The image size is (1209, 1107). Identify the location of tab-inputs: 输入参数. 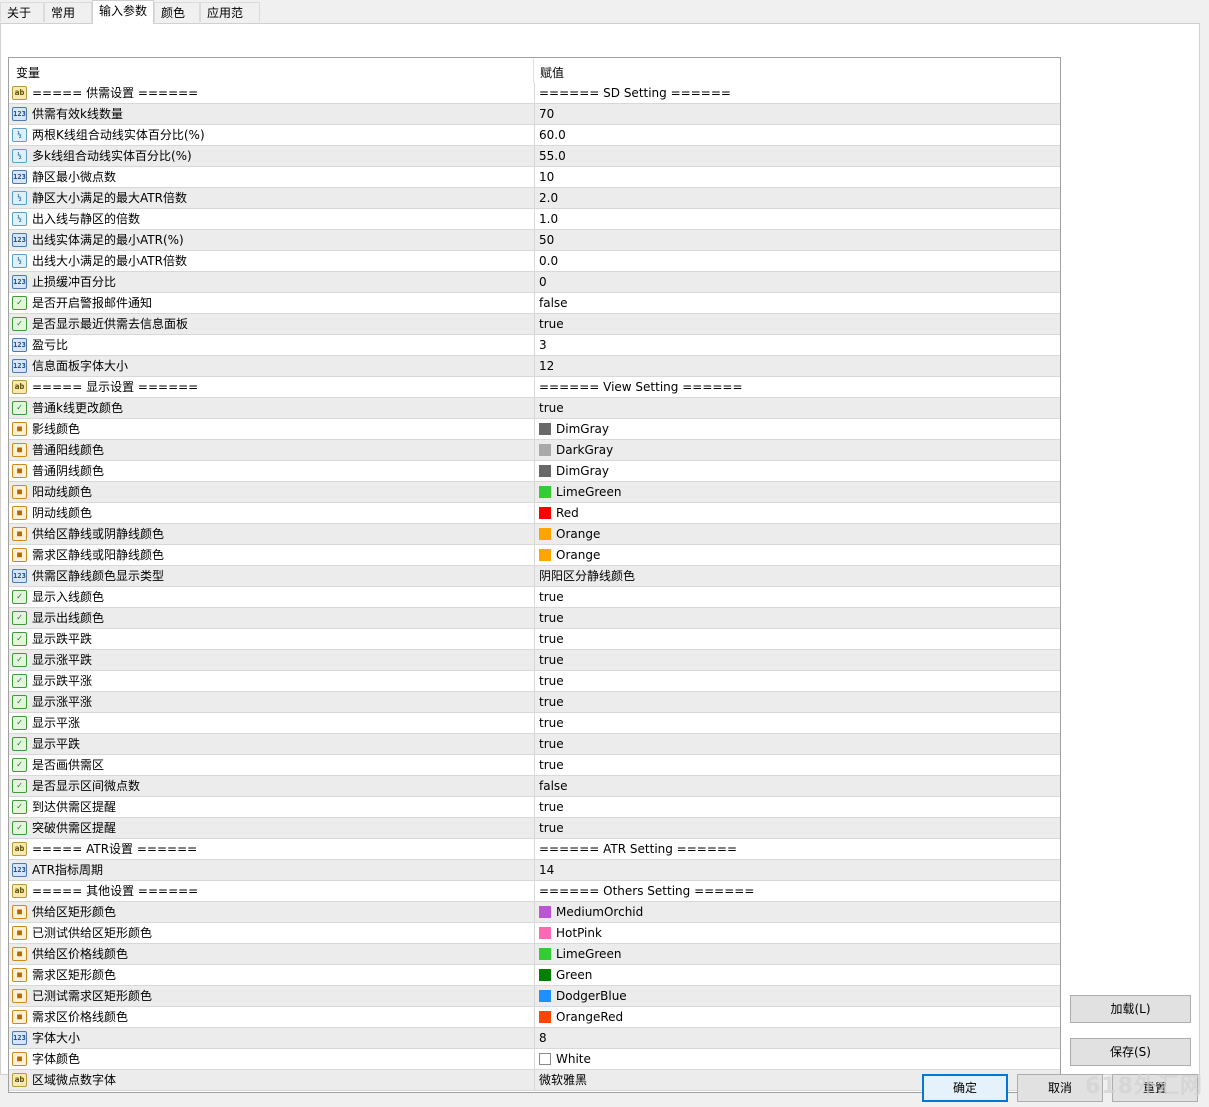
(123, 12).